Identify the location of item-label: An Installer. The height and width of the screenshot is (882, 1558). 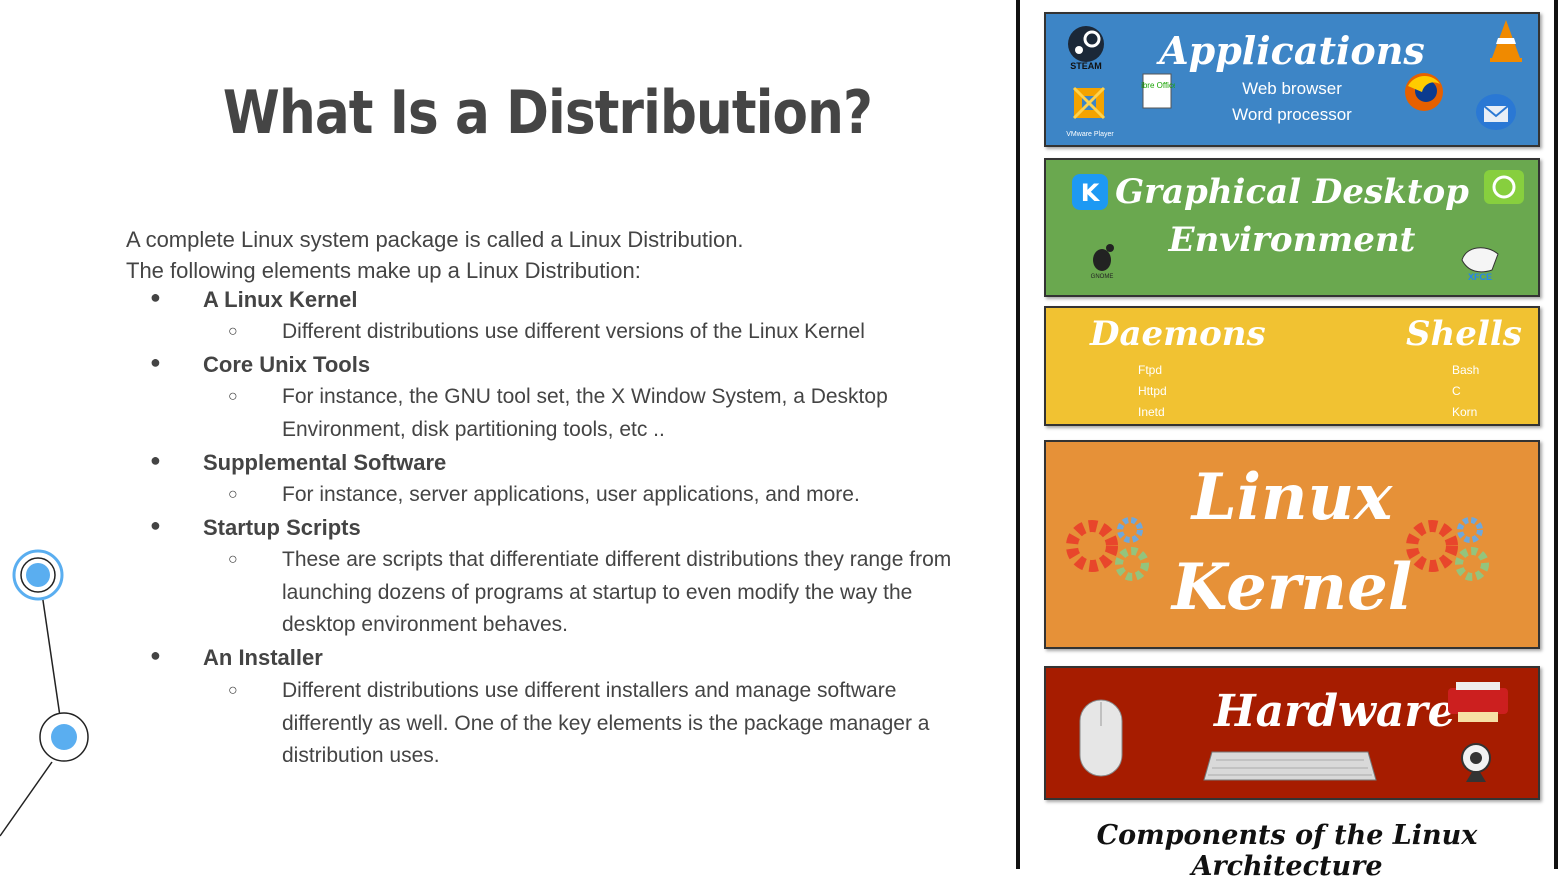
(263, 657).